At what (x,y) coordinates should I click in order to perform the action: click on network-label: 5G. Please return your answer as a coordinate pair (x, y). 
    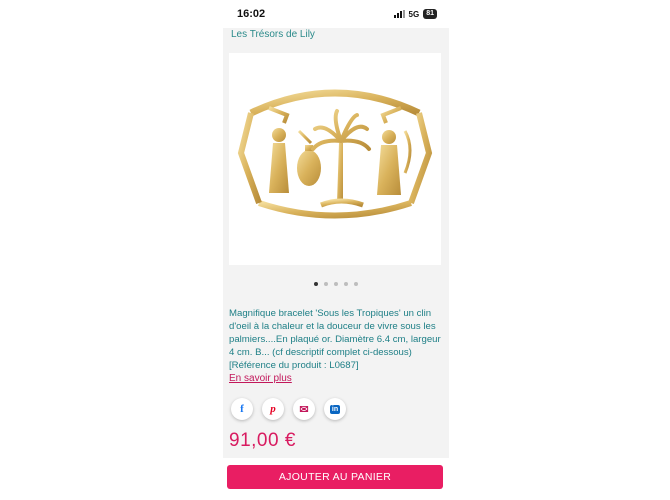
    Looking at the image, I should click on (414, 14).